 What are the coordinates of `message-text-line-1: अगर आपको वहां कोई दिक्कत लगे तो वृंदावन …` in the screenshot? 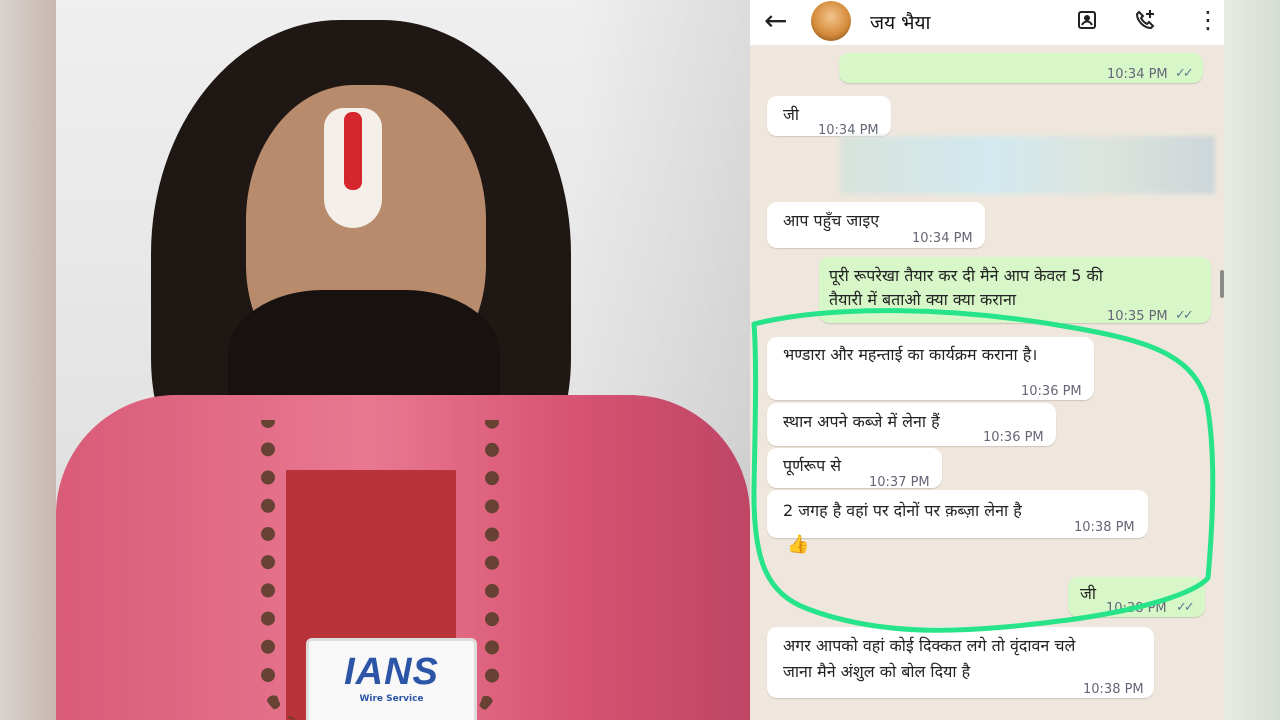 It's located at (929, 645).